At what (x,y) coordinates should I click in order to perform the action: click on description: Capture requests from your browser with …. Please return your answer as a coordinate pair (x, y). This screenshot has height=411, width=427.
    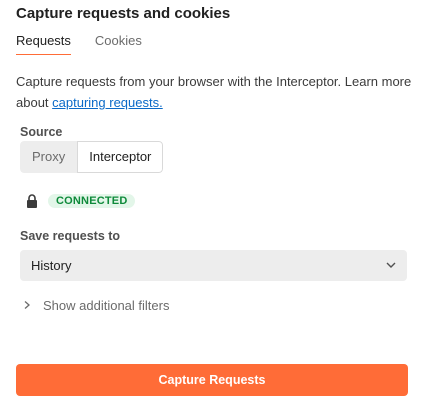
    Looking at the image, I should click on (216, 92).